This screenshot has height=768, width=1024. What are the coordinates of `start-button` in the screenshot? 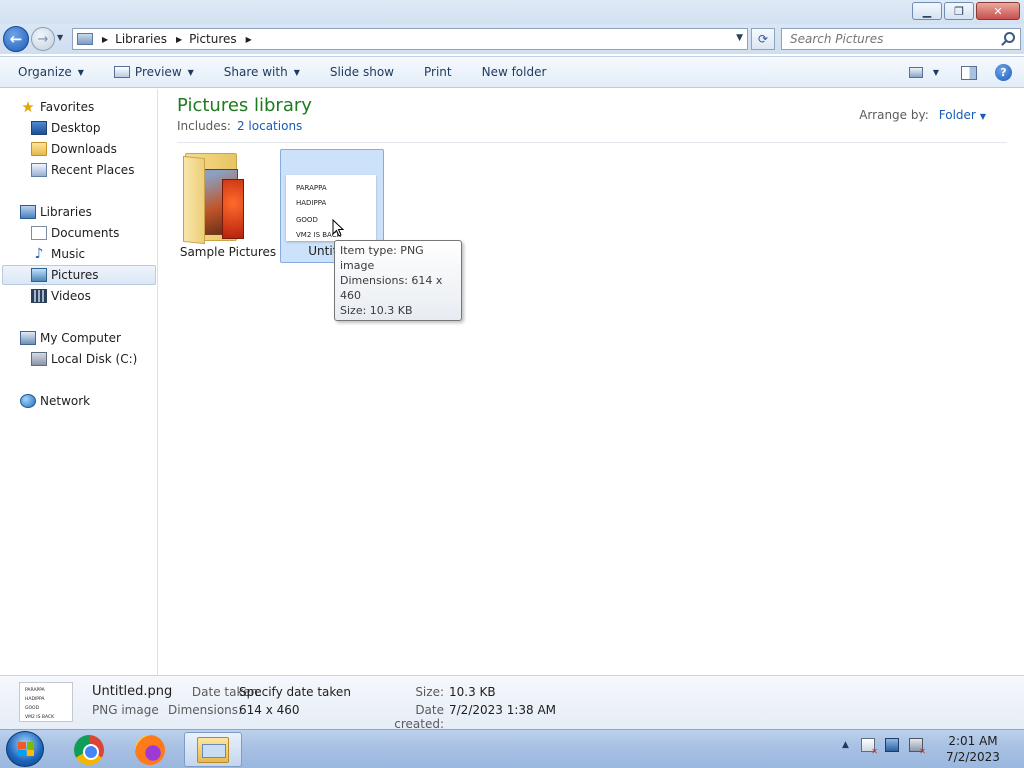 It's located at (25, 749).